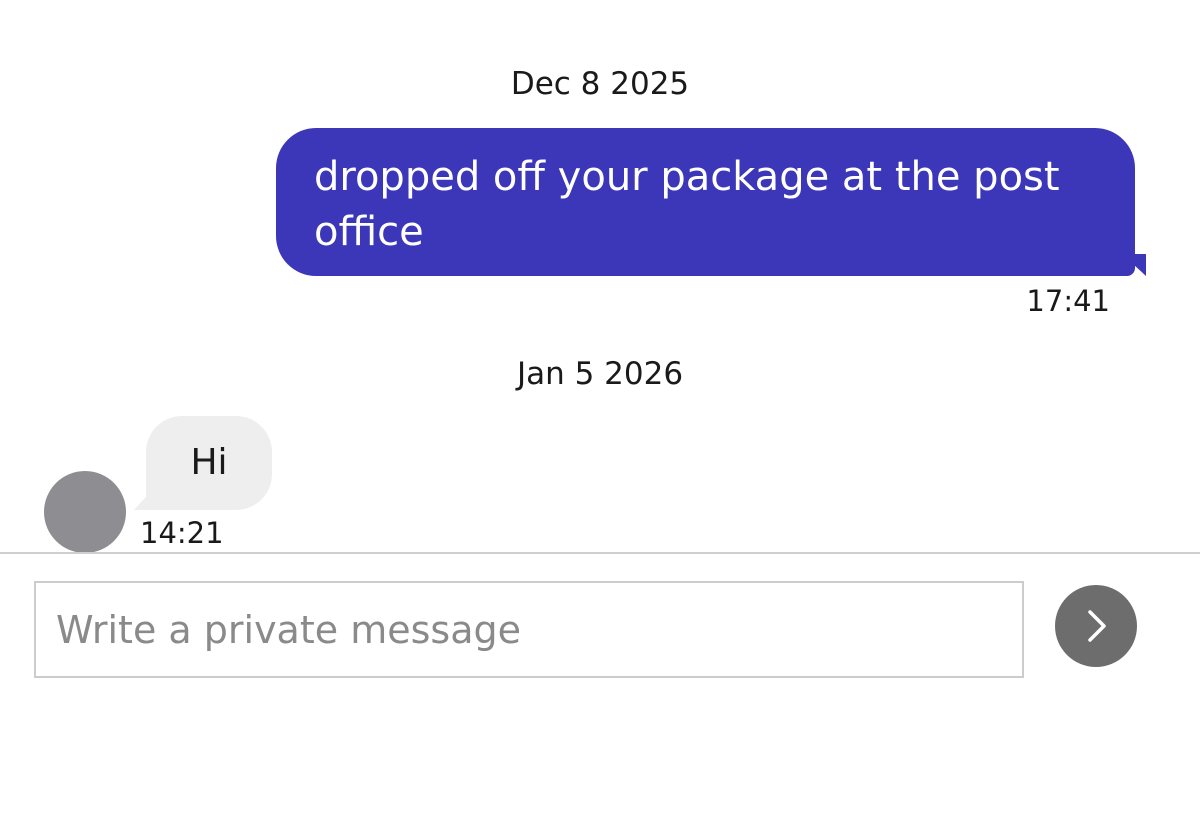 The image size is (1200, 838). I want to click on message-text: Hi, so click(209, 462).